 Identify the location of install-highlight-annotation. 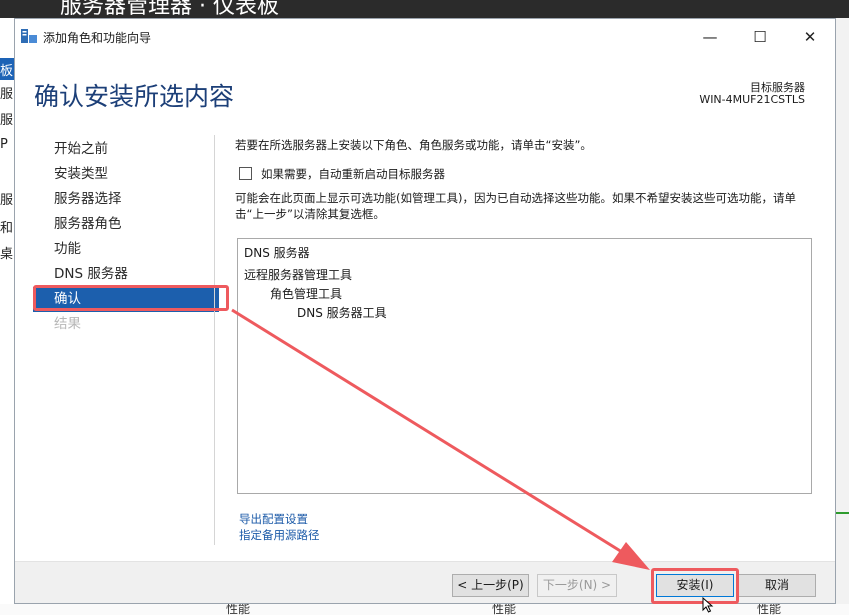
(695, 586).